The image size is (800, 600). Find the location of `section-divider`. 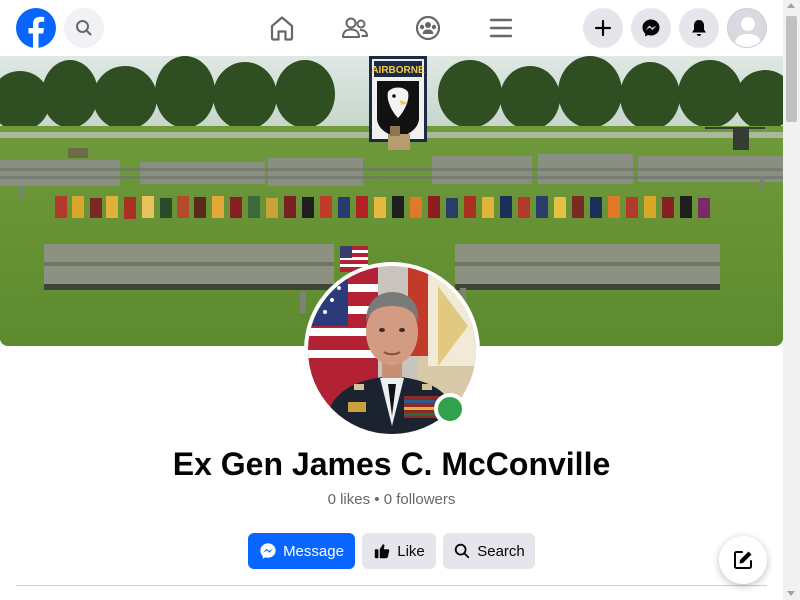

section-divider is located at coordinates (391, 585).